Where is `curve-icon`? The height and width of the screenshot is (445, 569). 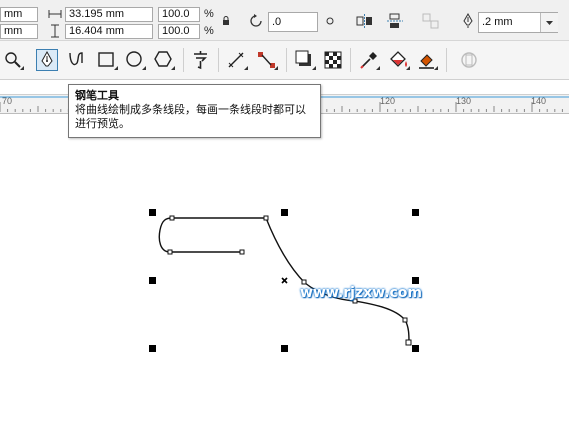 curve-icon is located at coordinates (76, 59).